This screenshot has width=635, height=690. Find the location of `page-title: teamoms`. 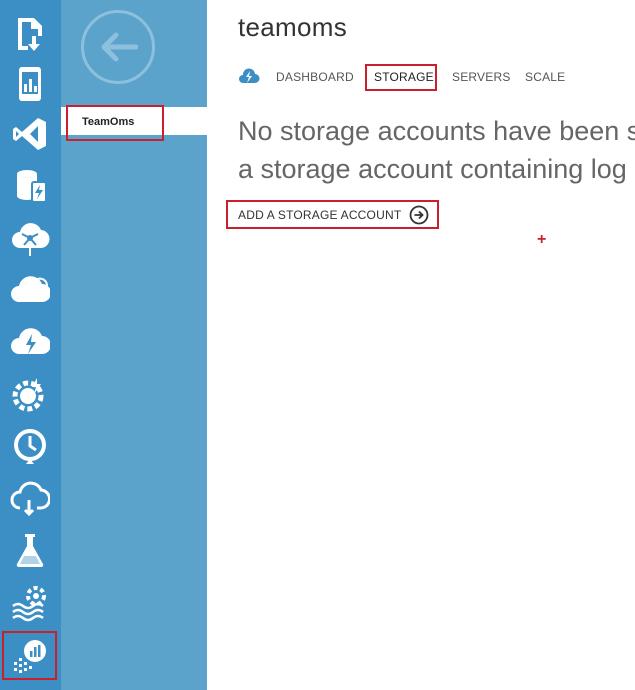

page-title: teamoms is located at coordinates (293, 27).